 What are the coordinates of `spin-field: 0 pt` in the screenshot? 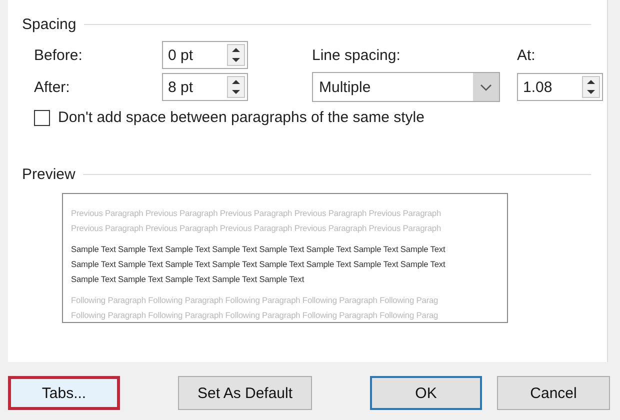 It's located at (205, 55).